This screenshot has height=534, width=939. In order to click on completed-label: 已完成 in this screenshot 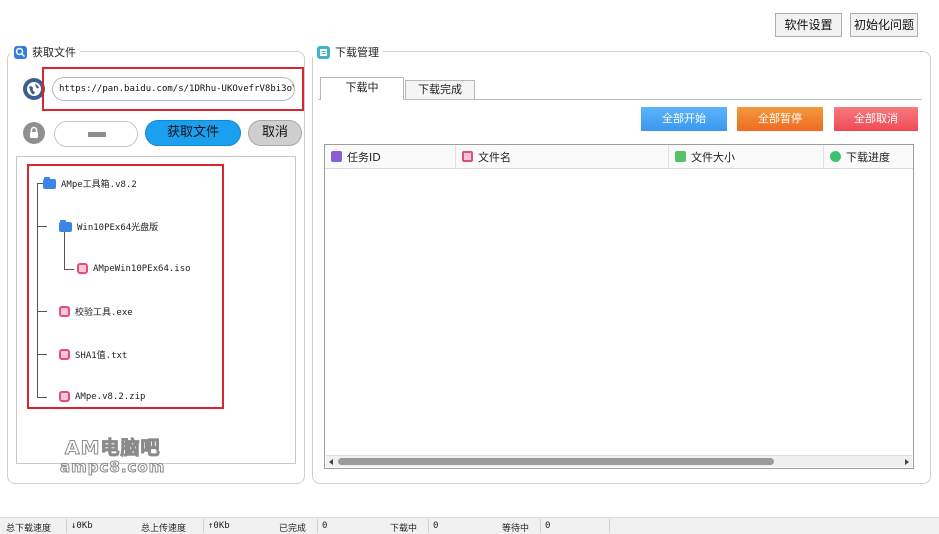, I will do `click(293, 529)`.